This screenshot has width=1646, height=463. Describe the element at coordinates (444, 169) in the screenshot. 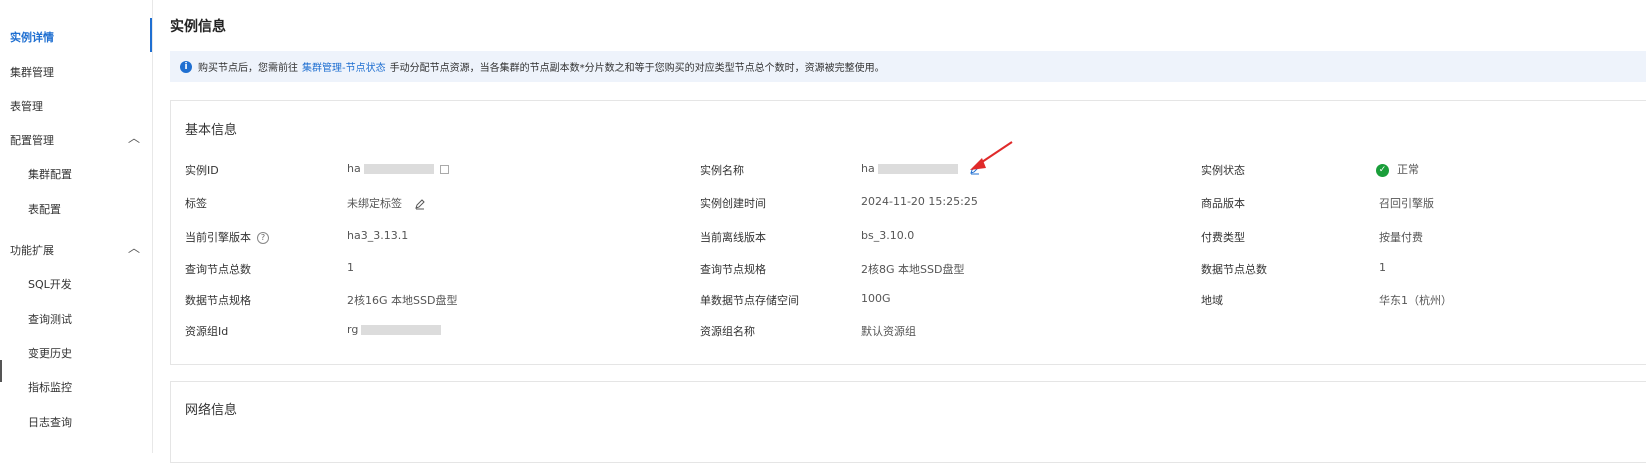

I see `copy-icon` at that location.